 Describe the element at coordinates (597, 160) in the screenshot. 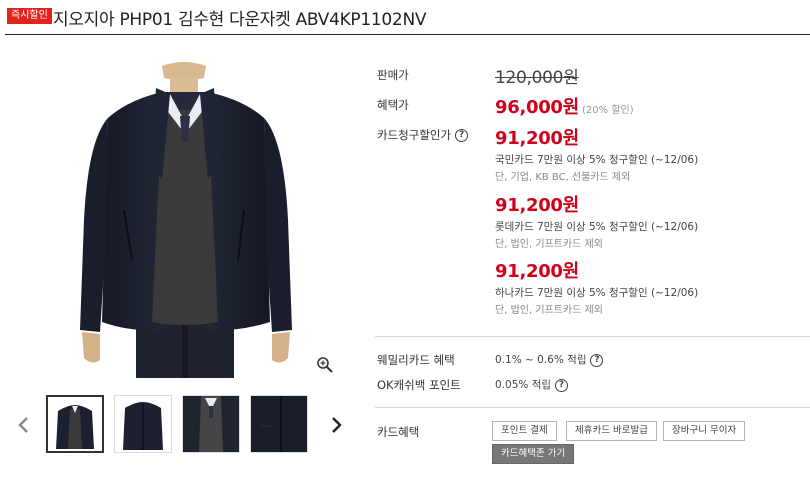

I see `card-desc-1: 국민카드 7만원 이상 5% 청구할인 (~12/06)` at that location.